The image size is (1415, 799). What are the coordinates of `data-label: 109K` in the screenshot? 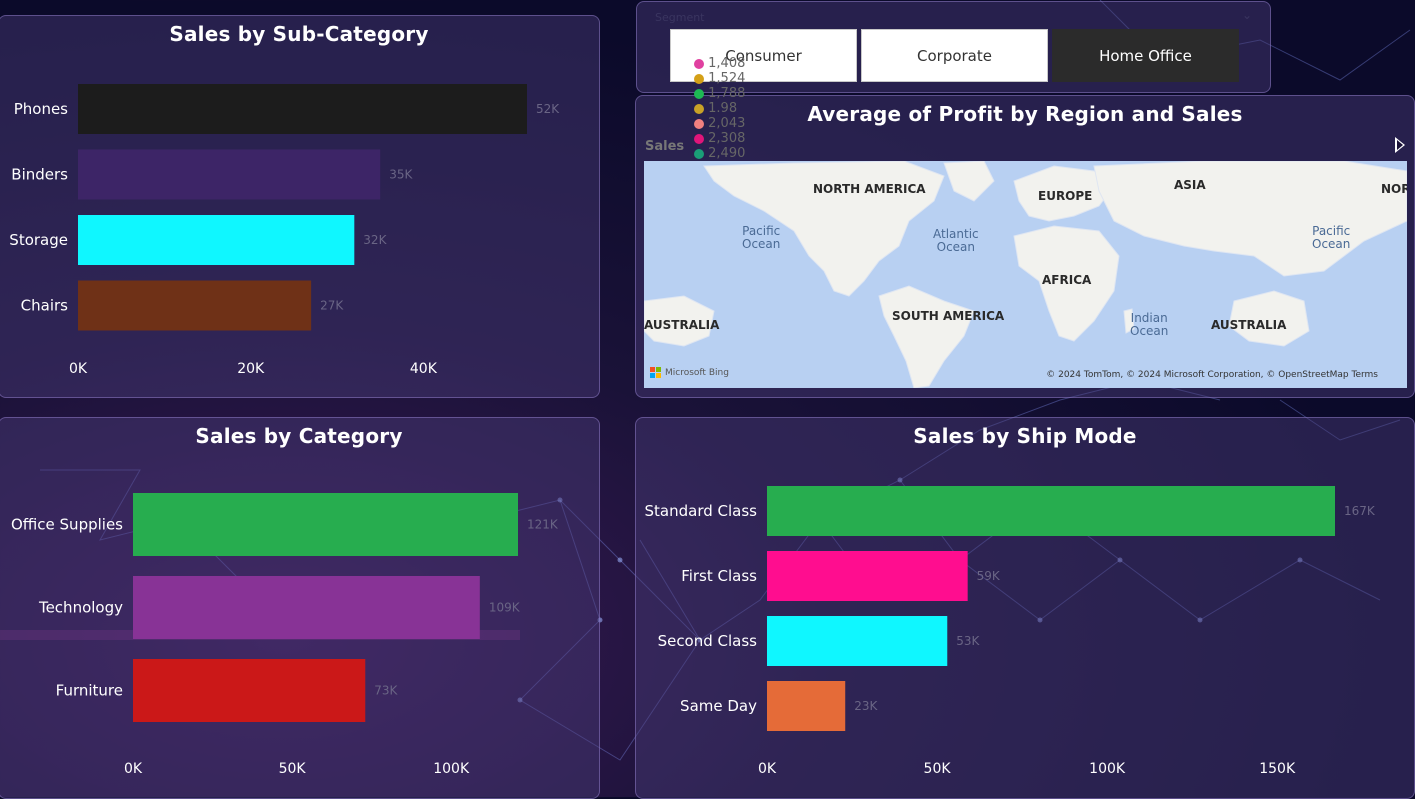 It's located at (505, 608).